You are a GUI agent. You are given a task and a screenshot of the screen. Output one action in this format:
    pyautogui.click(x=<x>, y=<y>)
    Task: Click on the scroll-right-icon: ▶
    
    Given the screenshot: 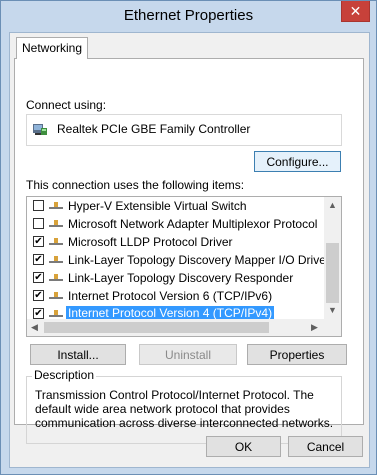 What is the action you would take?
    pyautogui.click(x=314, y=327)
    